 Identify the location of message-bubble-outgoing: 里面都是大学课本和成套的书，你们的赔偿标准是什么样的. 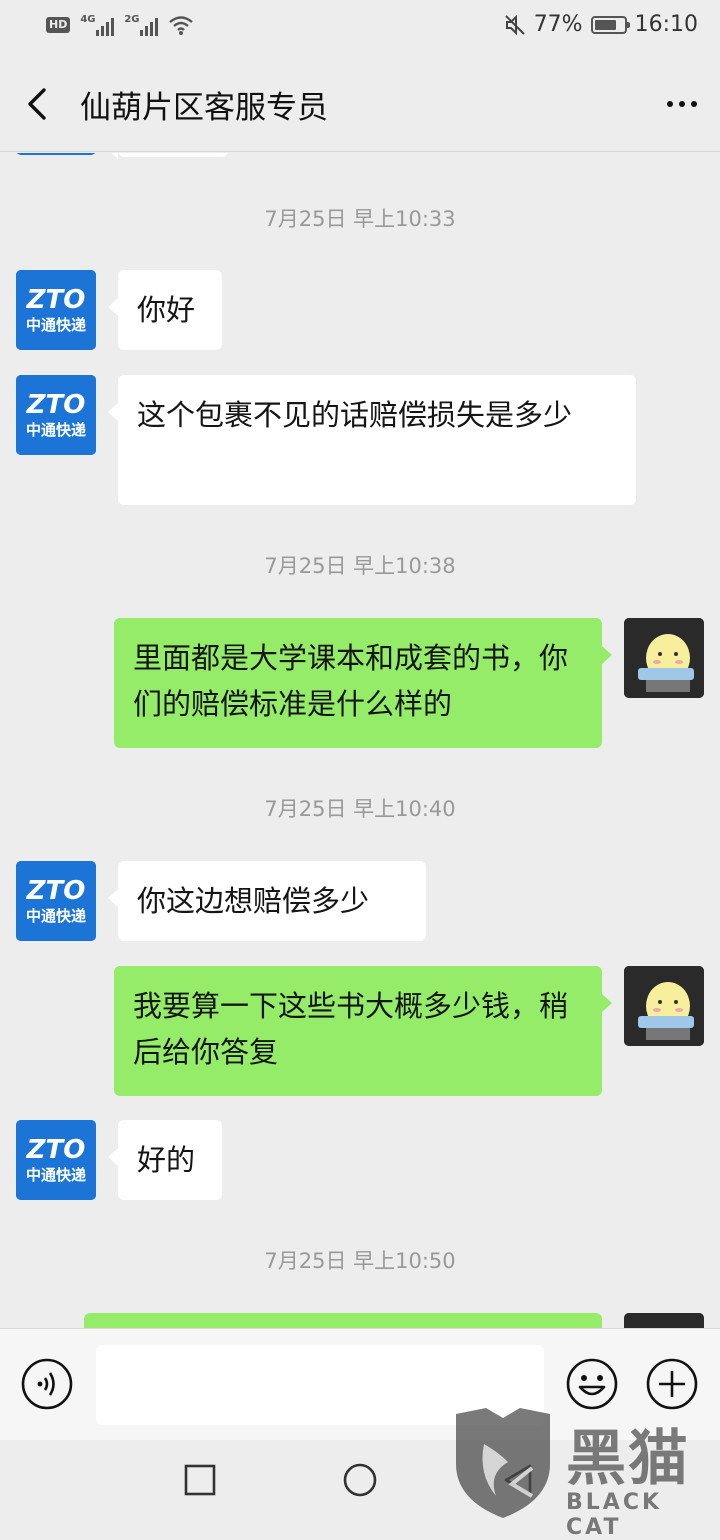
(363, 683).